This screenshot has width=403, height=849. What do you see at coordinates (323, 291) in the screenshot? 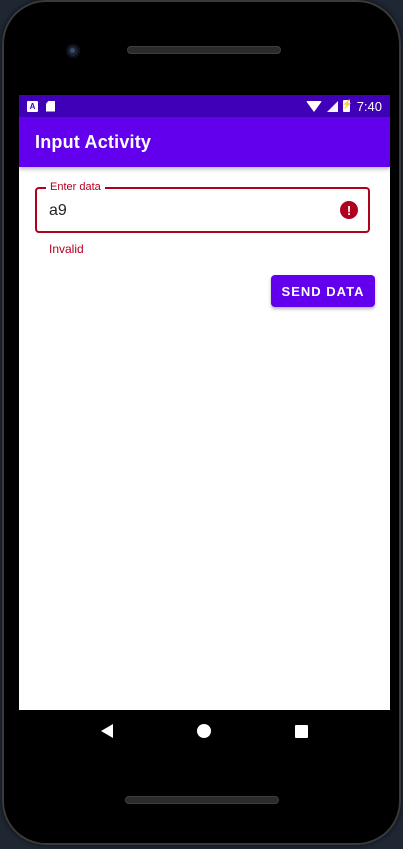
I see `send-data-button: SEND DATA` at bounding box center [323, 291].